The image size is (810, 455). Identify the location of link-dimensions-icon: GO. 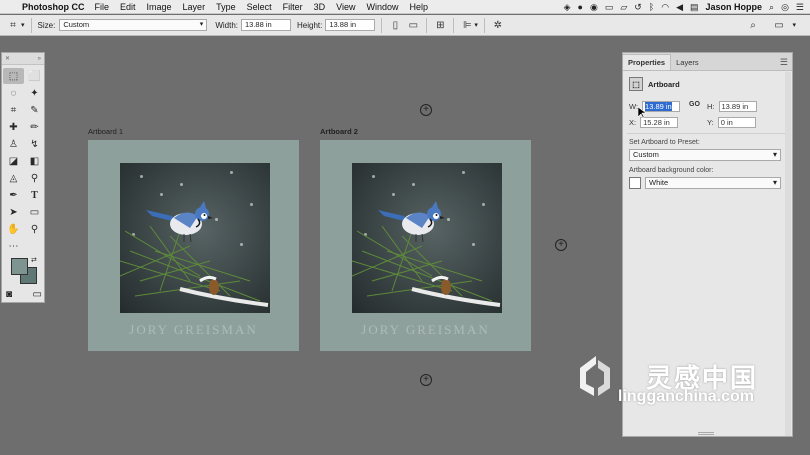
(694, 104).